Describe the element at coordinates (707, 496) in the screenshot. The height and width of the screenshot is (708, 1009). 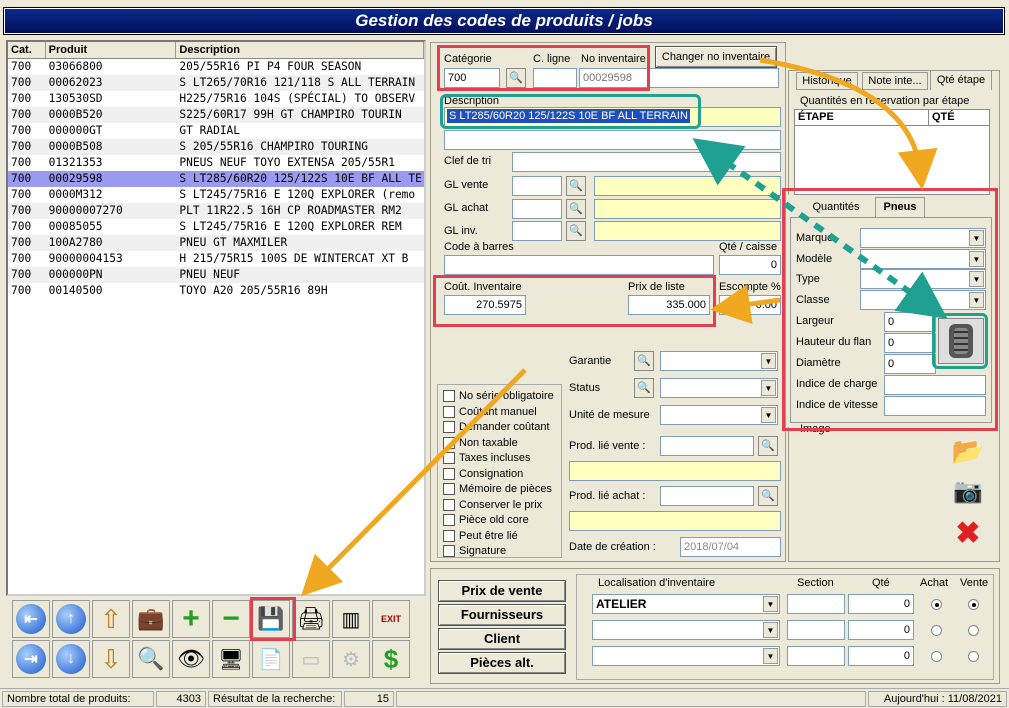
I see `prod-achat-field` at that location.